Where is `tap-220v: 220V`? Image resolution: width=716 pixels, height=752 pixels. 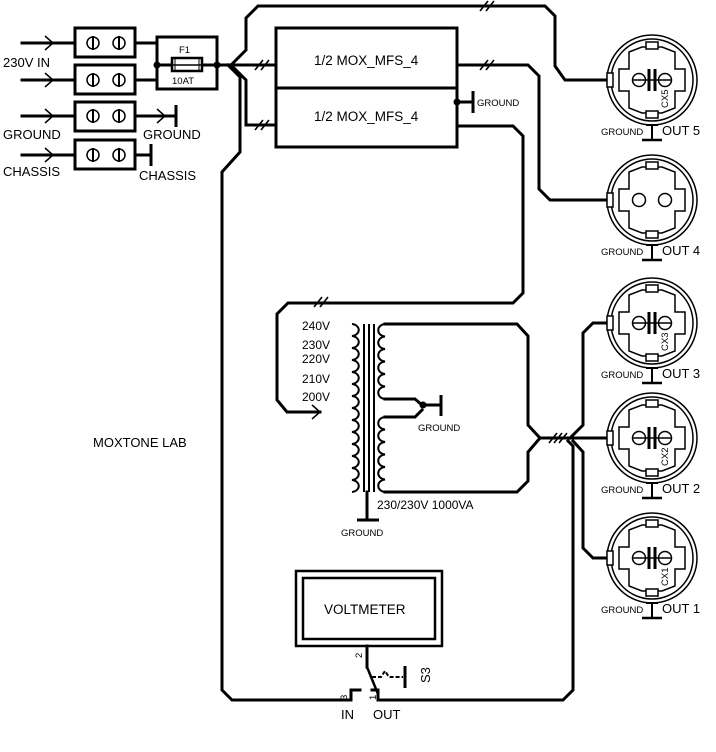 tap-220v: 220V is located at coordinates (316, 359).